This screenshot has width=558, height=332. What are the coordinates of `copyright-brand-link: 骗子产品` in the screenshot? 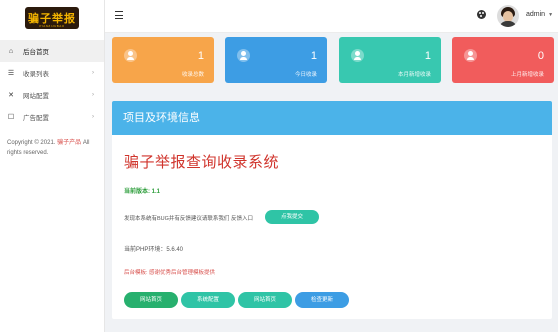 It's located at (69, 143).